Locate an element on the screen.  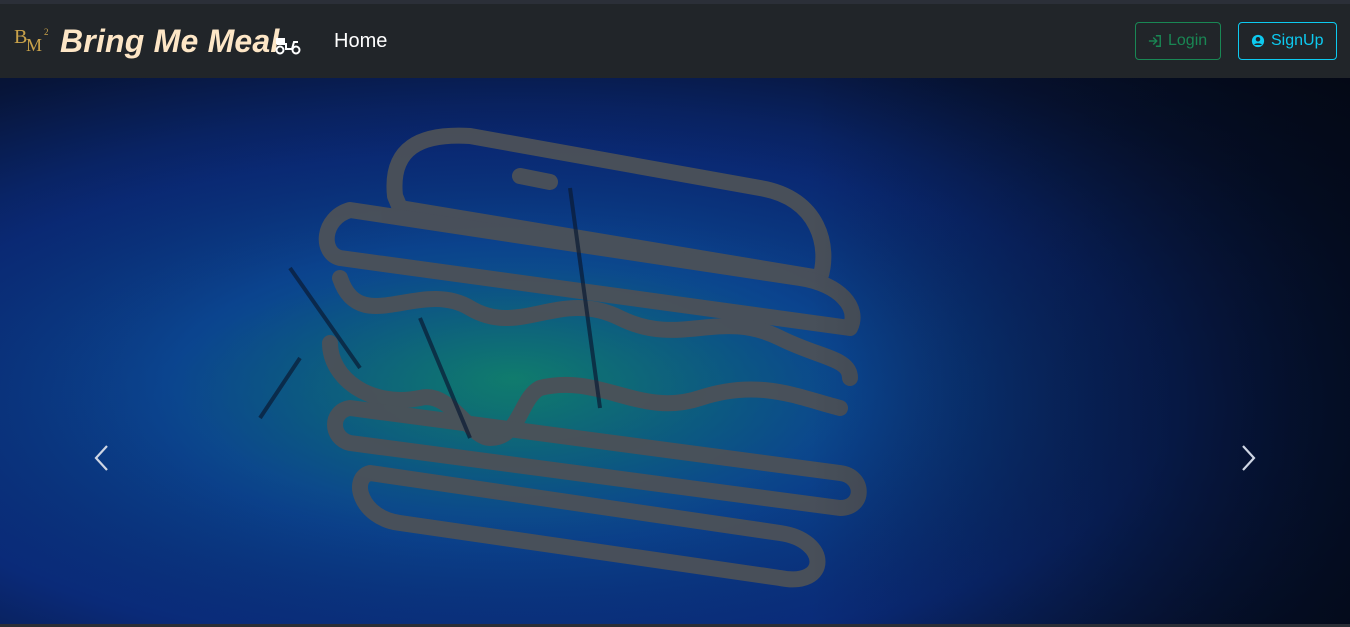
brand-logo-icon: B M 2 is located at coordinates (31, 40).